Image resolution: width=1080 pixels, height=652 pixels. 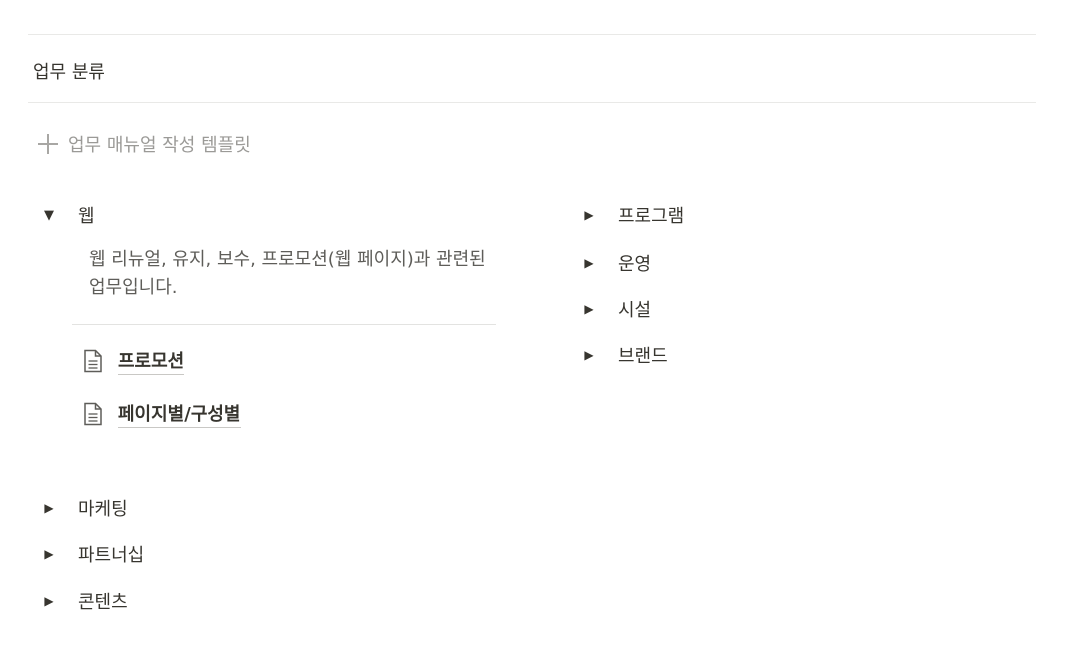 I want to click on toggle-program: ▶ 프로그램, so click(x=632, y=215).